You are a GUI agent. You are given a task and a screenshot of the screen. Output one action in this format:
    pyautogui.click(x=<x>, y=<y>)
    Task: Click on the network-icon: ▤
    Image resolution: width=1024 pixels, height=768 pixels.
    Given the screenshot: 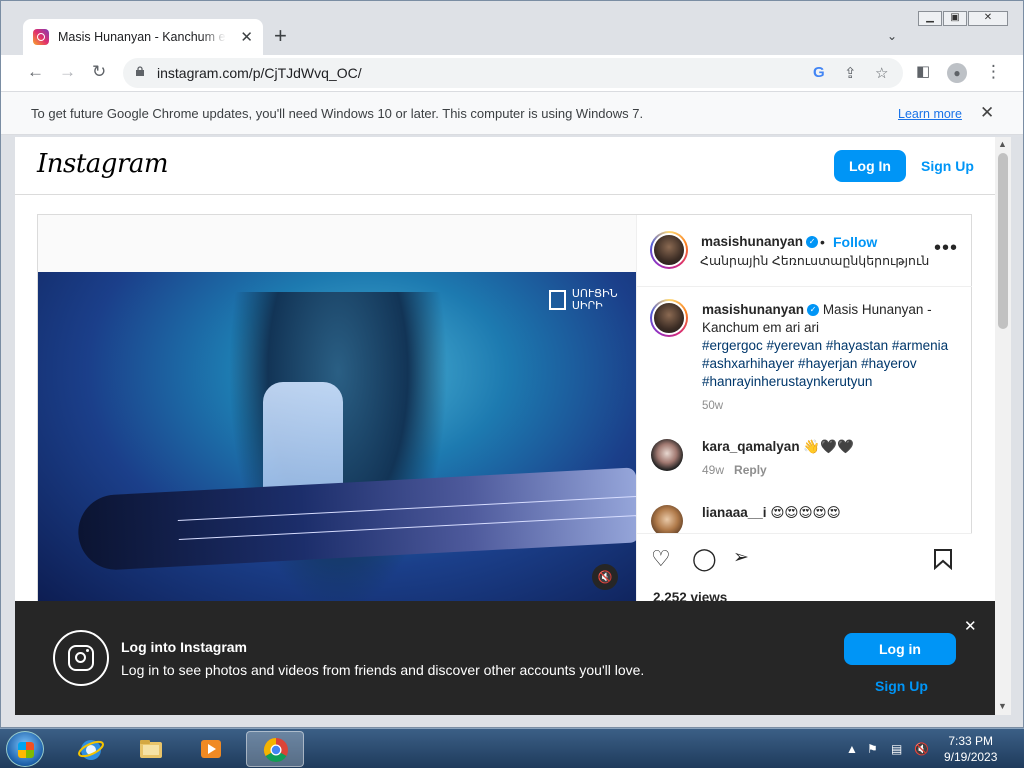 What is the action you would take?
    pyautogui.click(x=896, y=749)
    